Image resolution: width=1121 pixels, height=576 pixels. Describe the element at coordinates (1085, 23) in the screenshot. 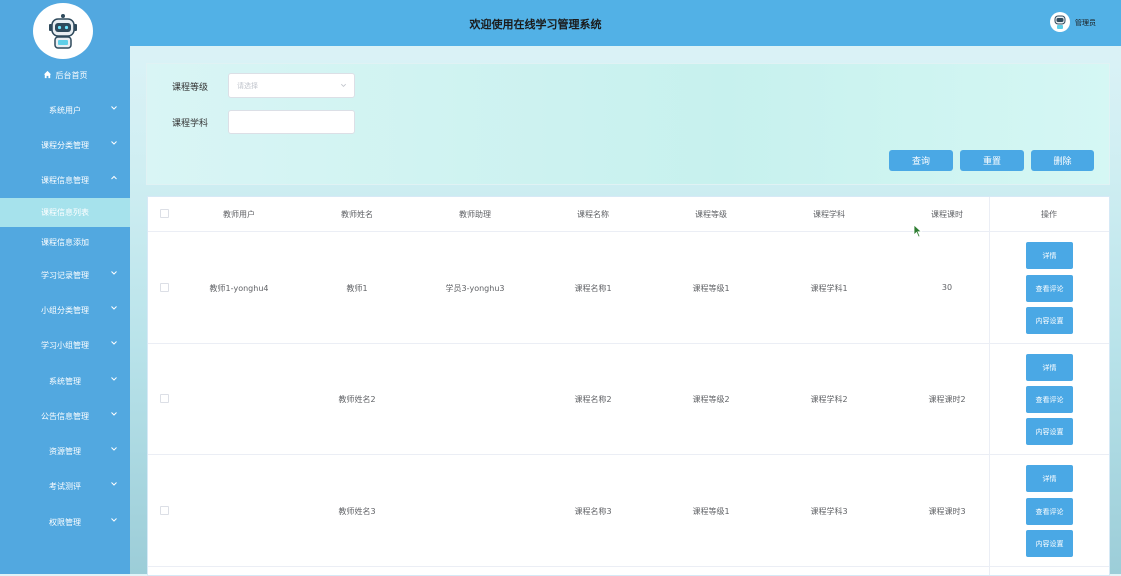

I see `user-name: 管理员` at that location.